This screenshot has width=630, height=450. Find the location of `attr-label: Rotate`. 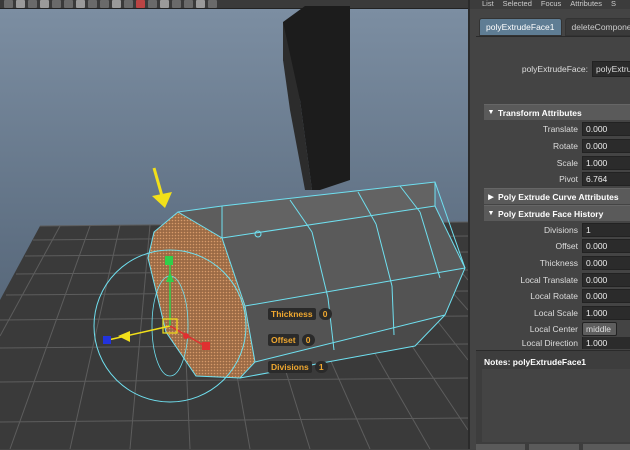

attr-label: Rotate is located at coordinates (565, 146).